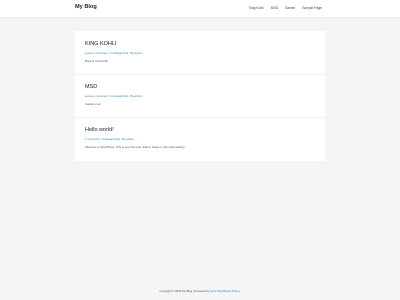 The image size is (400, 300). Describe the element at coordinates (86, 7) in the screenshot. I see `site-title: My Blog` at that location.